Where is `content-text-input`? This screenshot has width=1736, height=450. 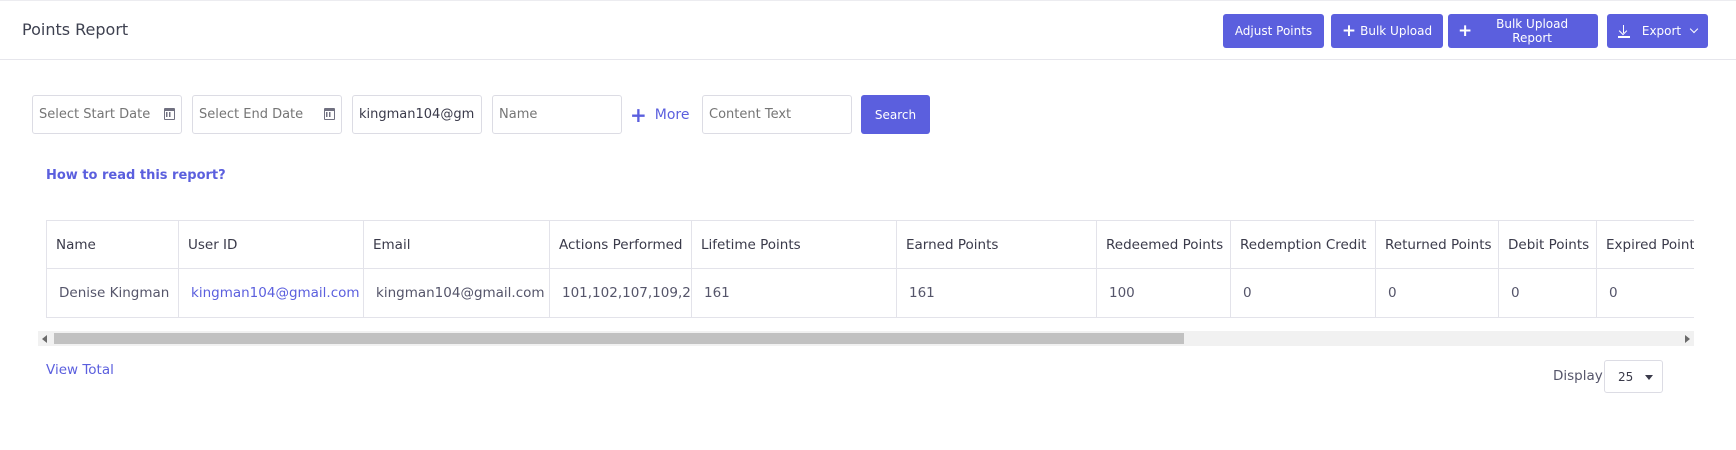 content-text-input is located at coordinates (777, 114).